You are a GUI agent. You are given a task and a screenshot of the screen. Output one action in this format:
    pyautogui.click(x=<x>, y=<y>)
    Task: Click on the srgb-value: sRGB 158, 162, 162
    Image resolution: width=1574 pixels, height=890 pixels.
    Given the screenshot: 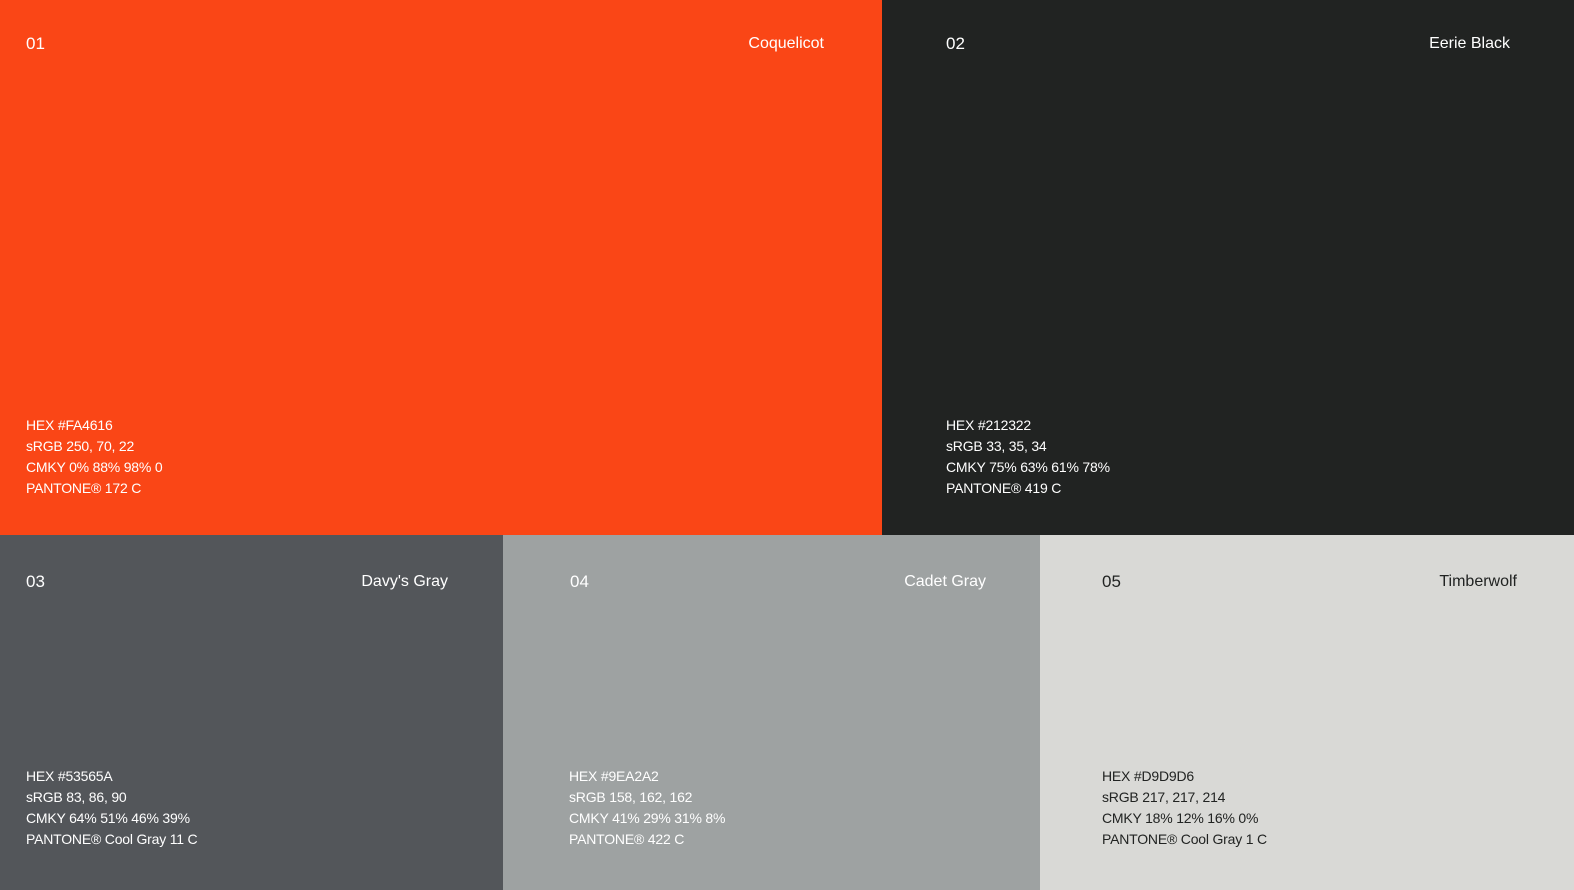 What is the action you would take?
    pyautogui.click(x=631, y=797)
    